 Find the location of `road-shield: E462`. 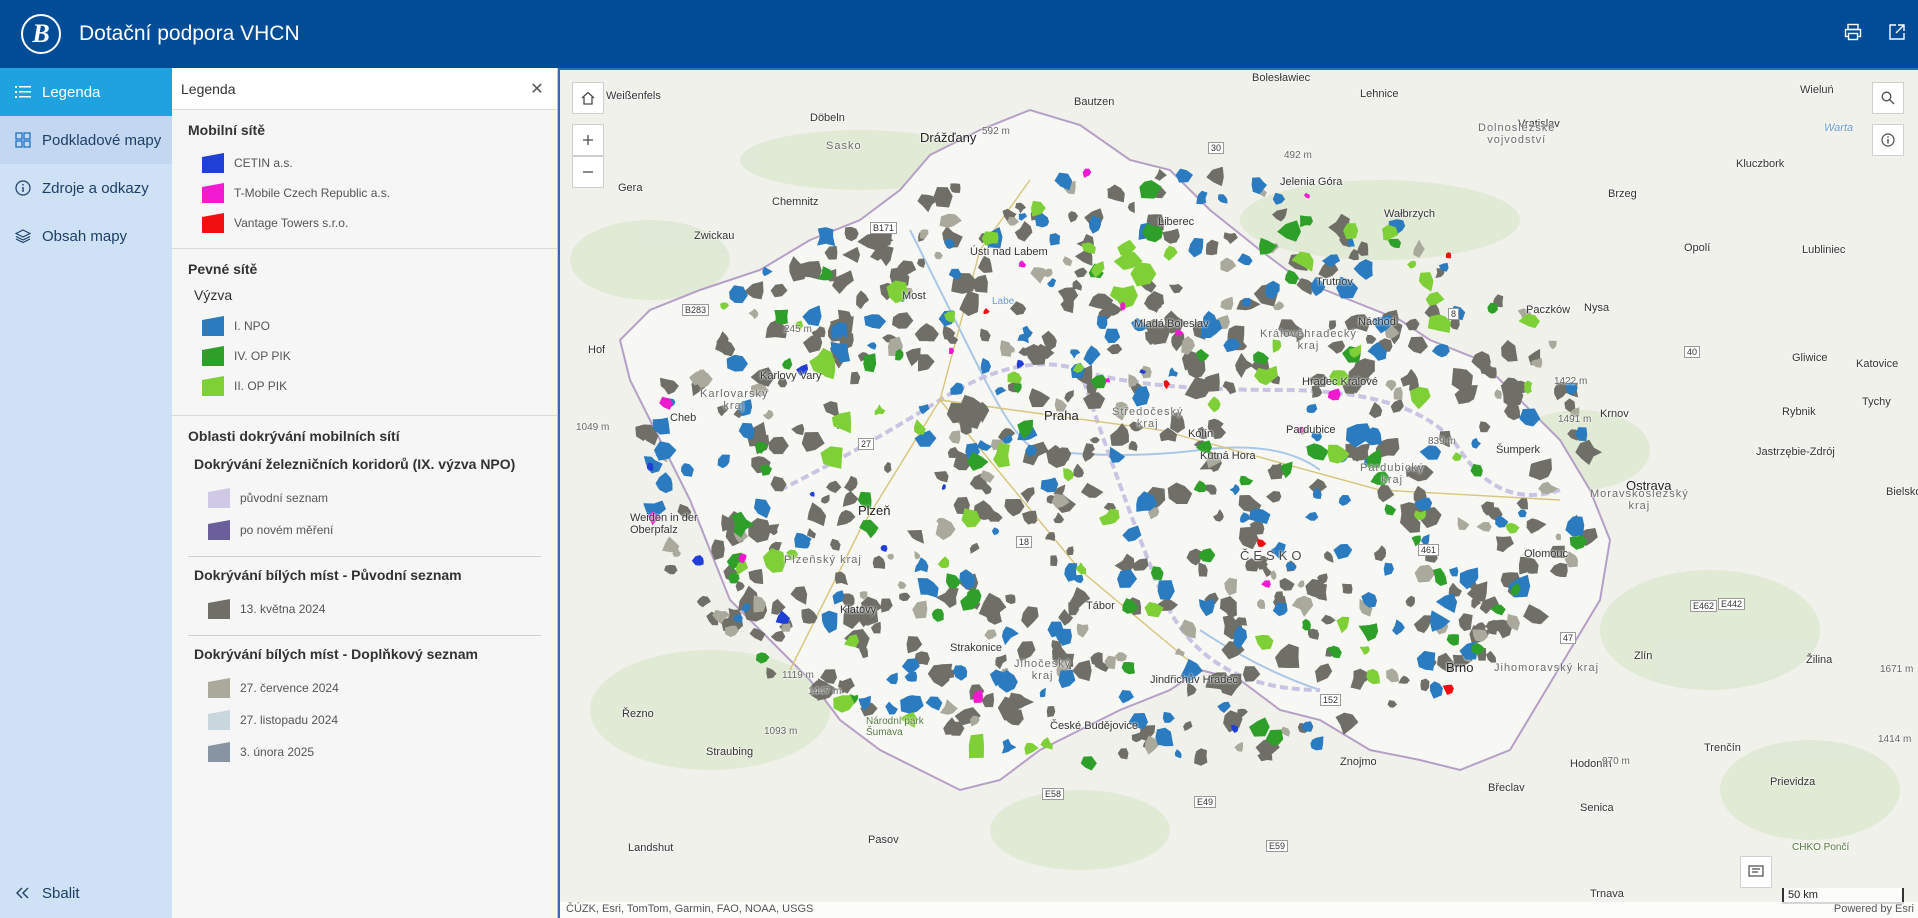

road-shield: E462 is located at coordinates (1704, 606).